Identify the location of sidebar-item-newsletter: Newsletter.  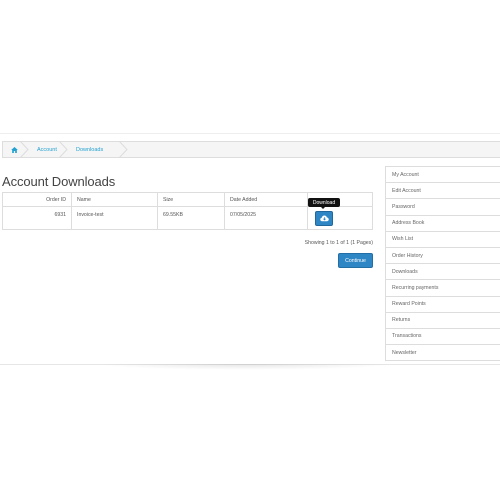
(442, 353).